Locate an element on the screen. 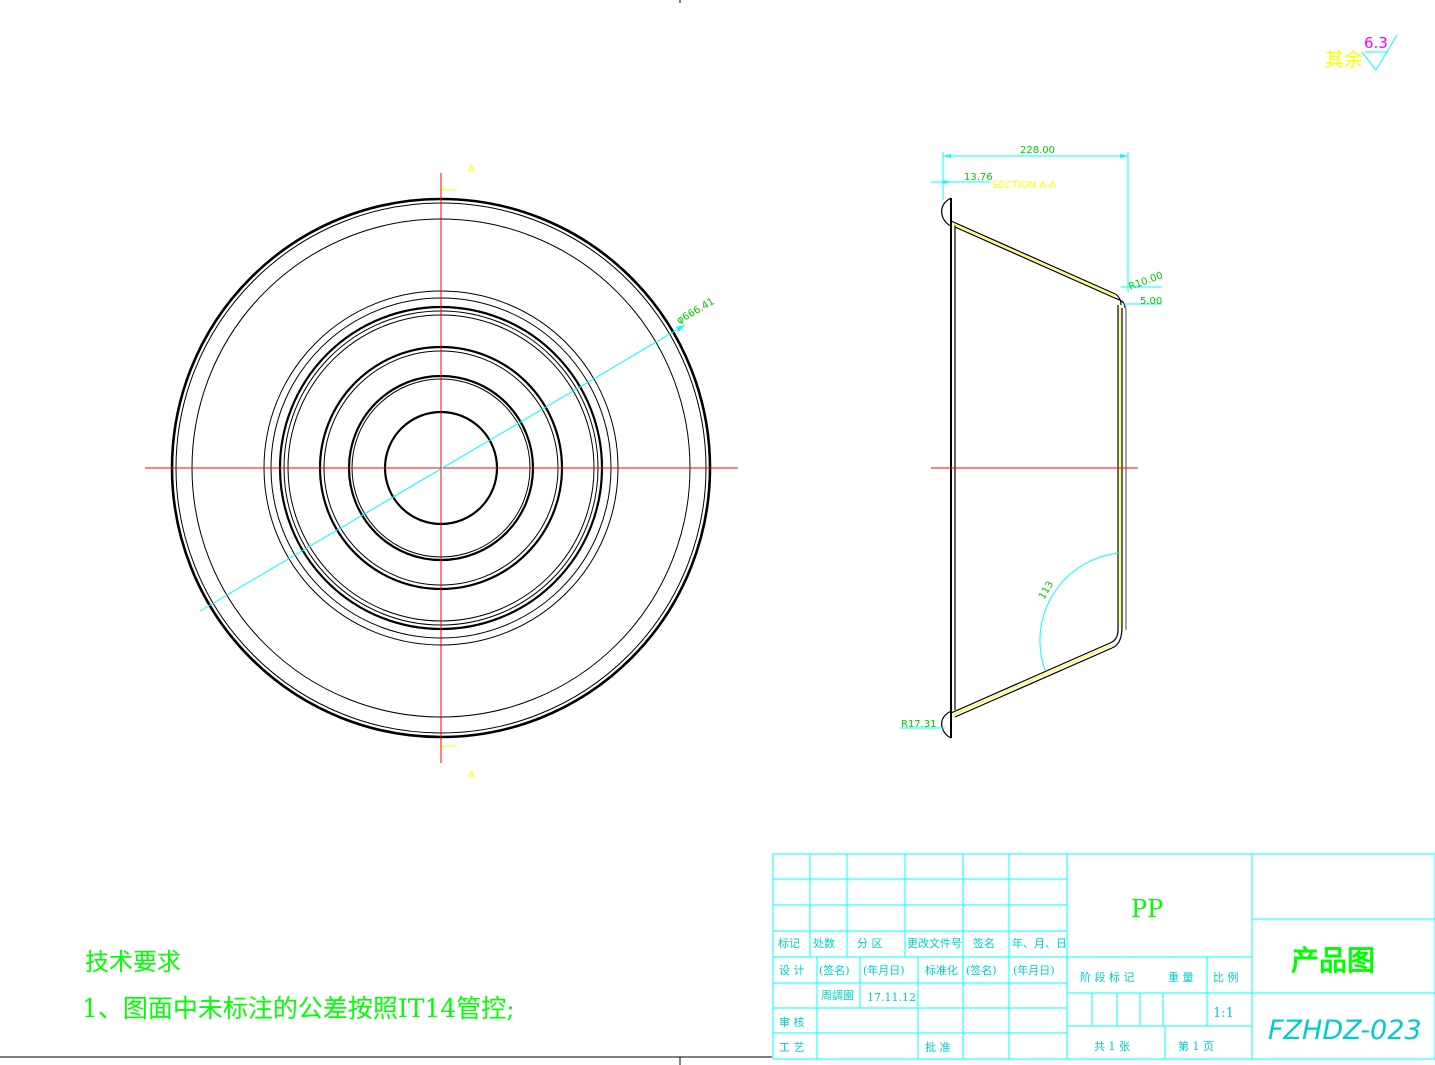 This screenshot has width=1435, height=1065. scale-value: 1:1 is located at coordinates (1223, 1013).